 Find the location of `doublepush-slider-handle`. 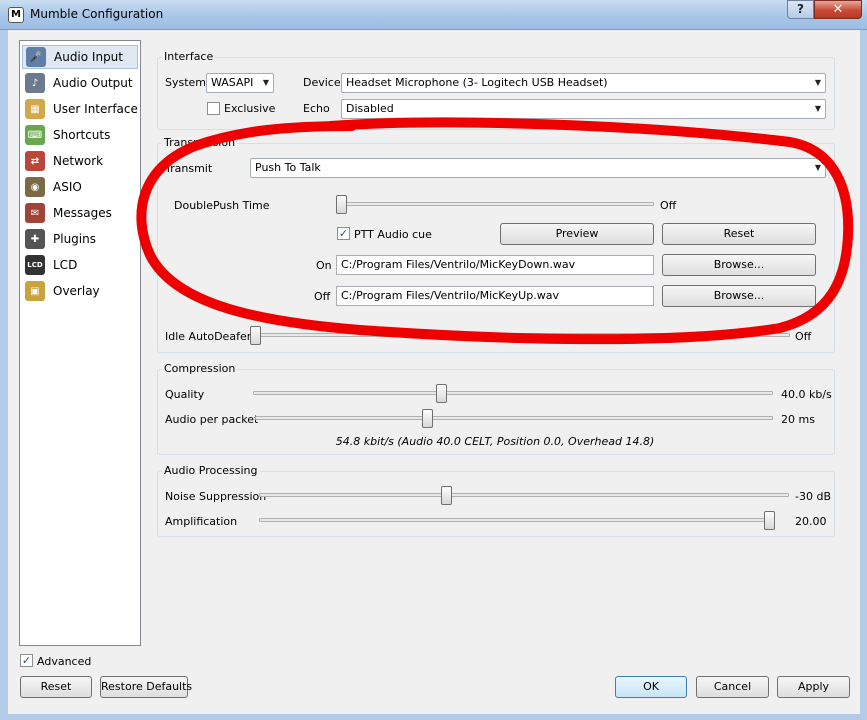

doublepush-slider-handle is located at coordinates (341, 204).